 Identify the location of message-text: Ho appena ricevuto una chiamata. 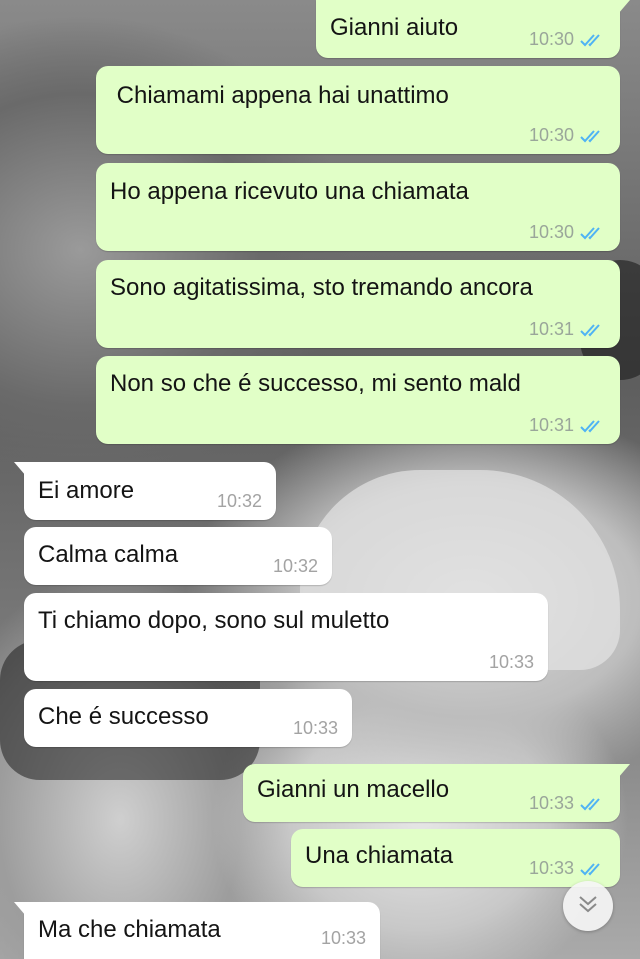
(289, 191).